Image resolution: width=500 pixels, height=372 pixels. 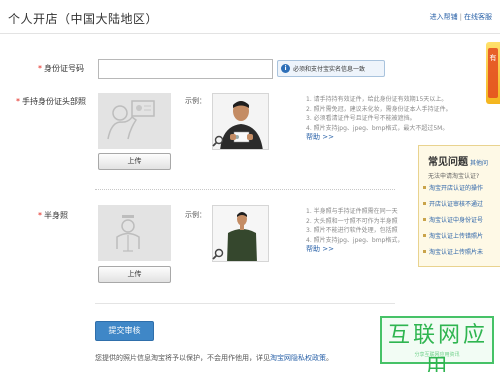 What do you see at coordinates (128, 233) in the screenshot?
I see `person-silhouette-icon` at bounding box center [128, 233].